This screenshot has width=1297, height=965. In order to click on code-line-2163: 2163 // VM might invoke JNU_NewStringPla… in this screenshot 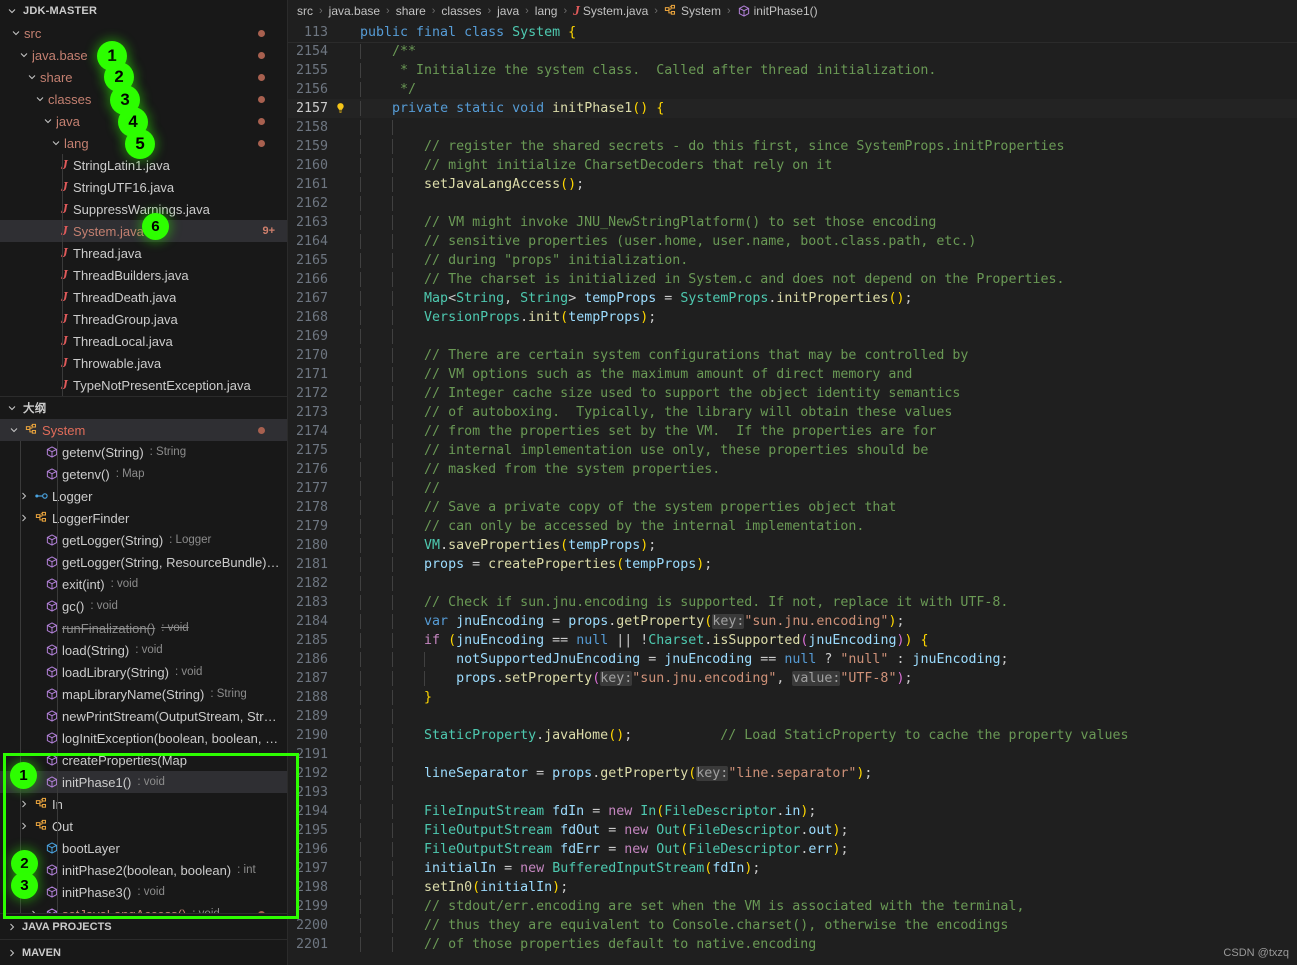, I will do `click(792, 222)`.